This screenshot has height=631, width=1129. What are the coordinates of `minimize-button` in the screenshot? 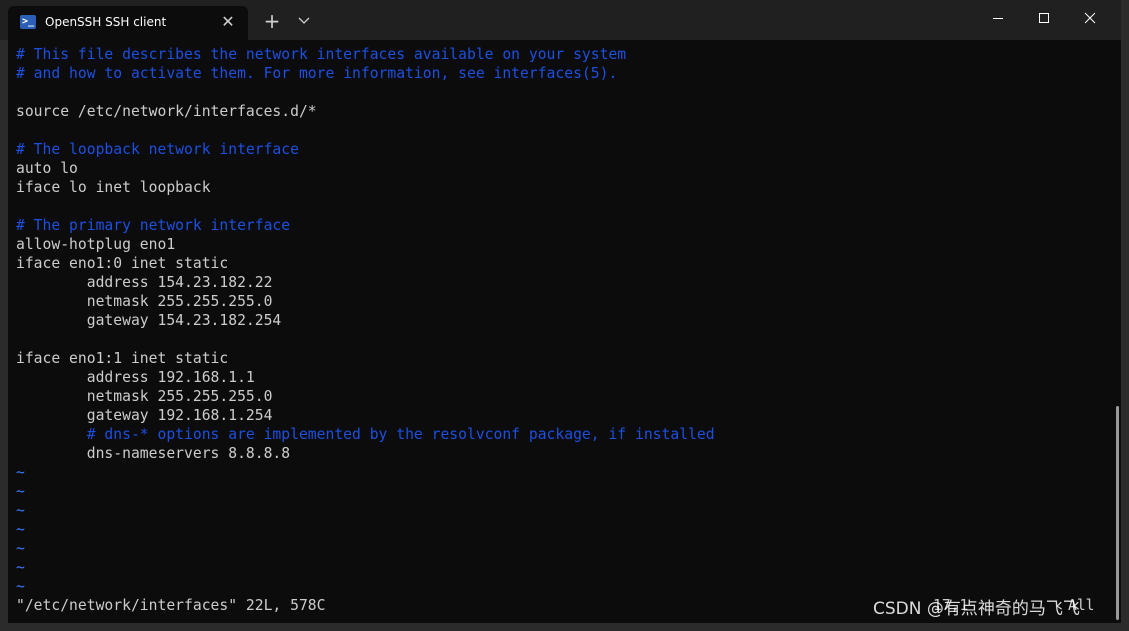 It's located at (998, 18).